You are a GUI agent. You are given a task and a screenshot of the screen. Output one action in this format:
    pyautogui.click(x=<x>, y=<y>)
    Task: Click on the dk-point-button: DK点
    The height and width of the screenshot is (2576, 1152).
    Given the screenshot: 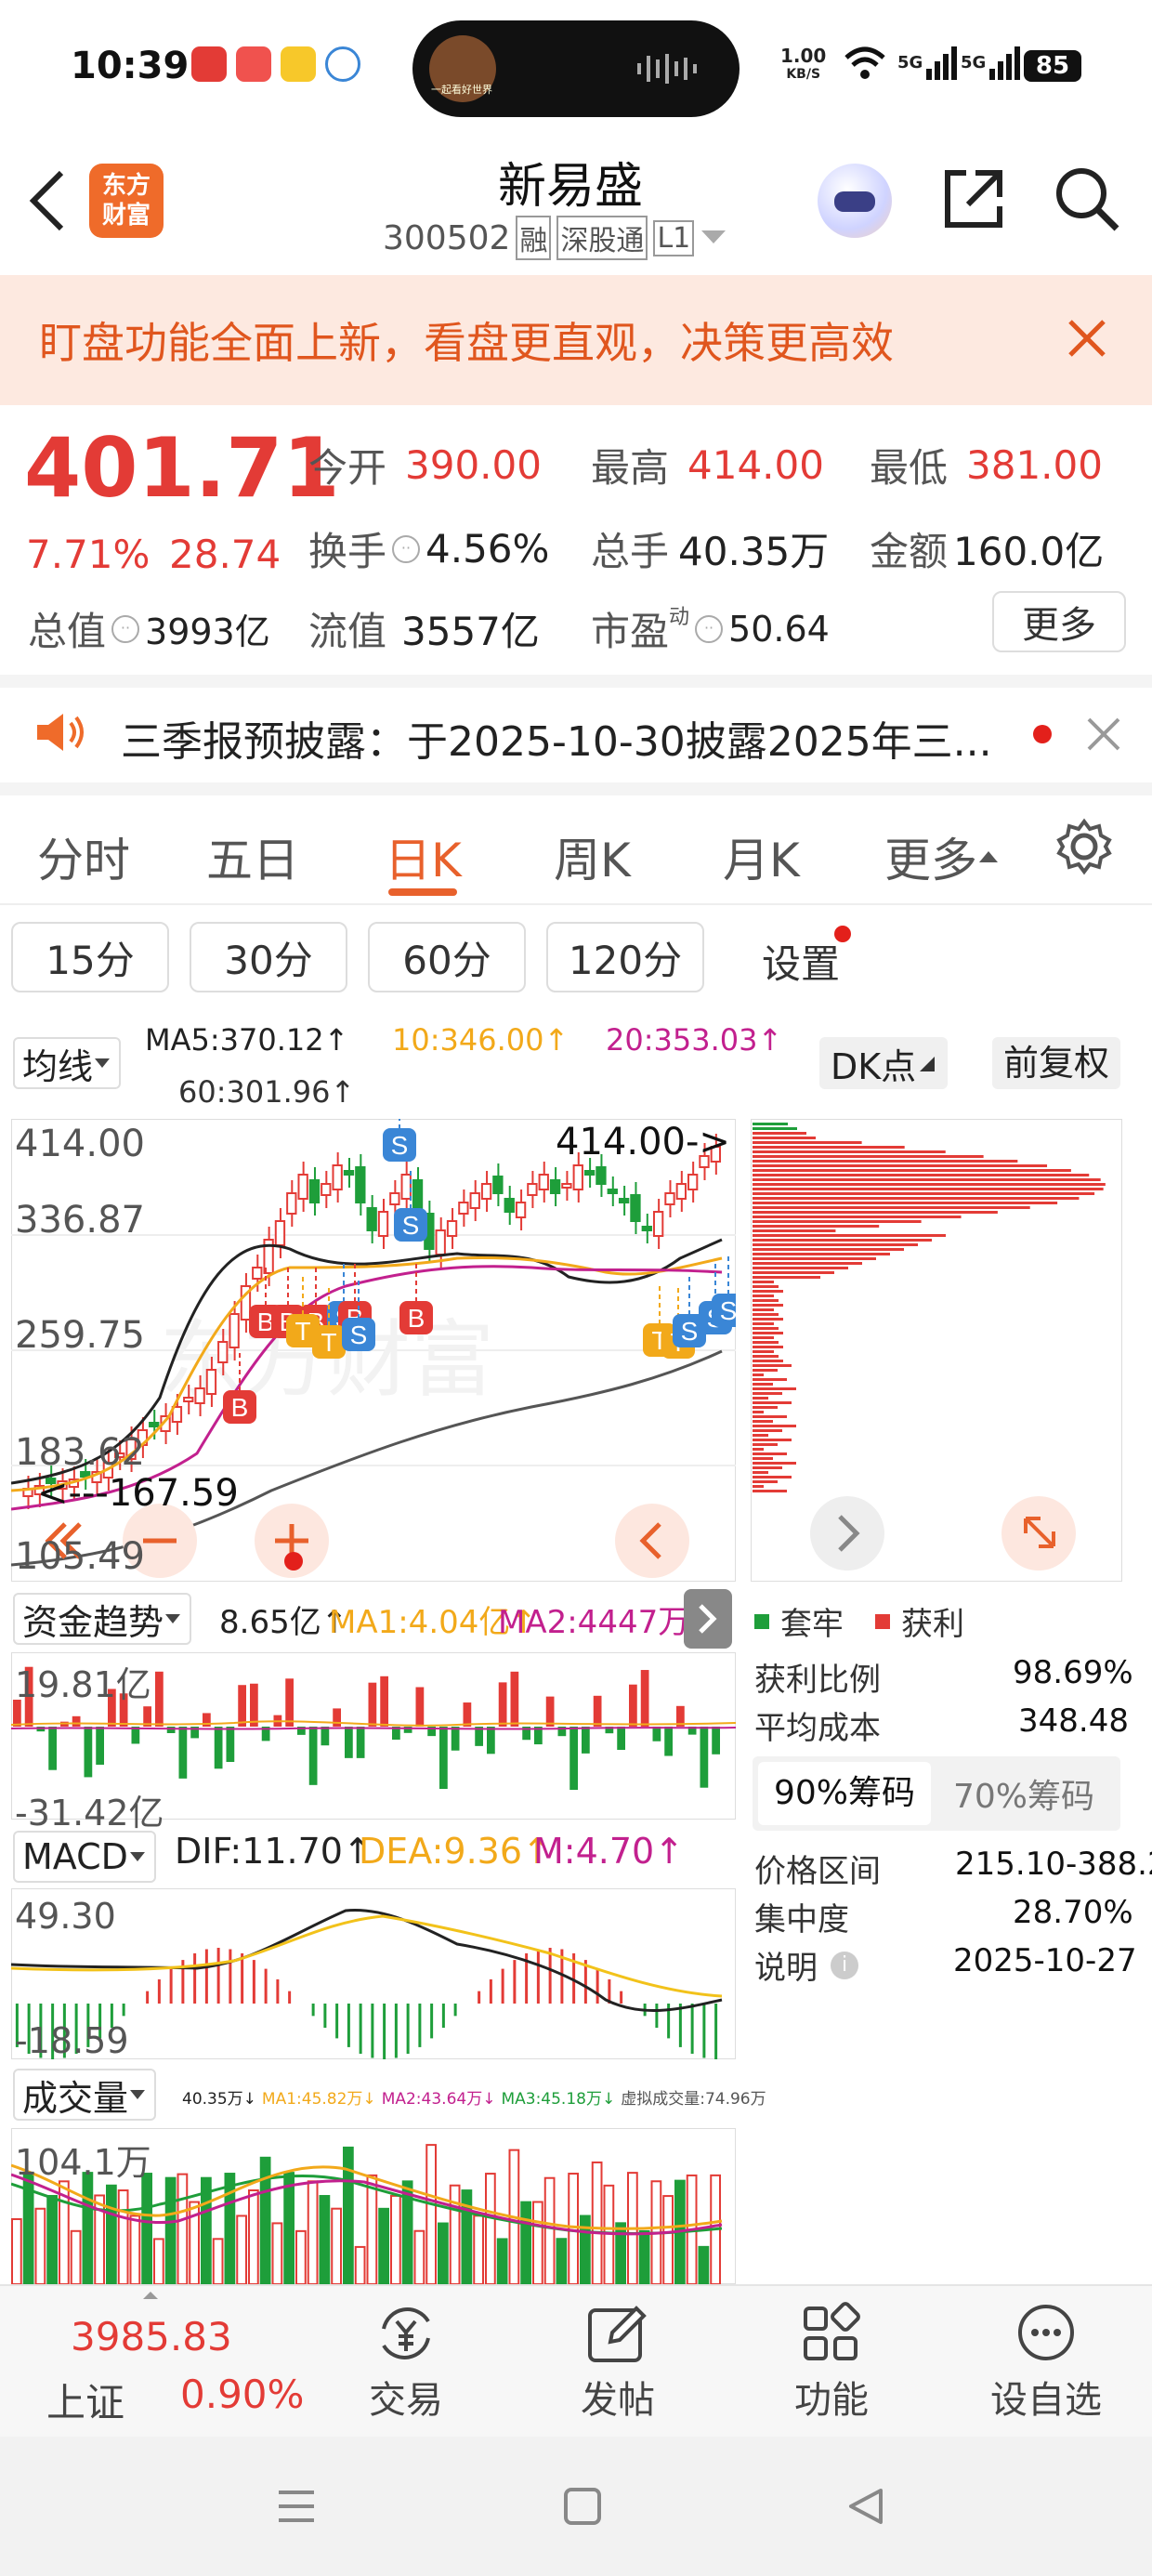 What is the action you would take?
    pyautogui.click(x=884, y=1063)
    